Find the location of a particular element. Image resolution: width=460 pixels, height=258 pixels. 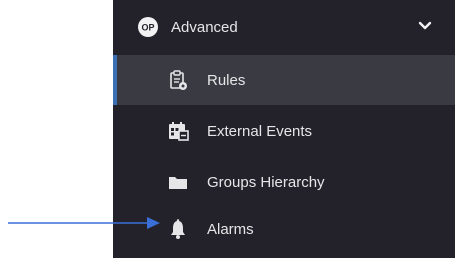

sidebar-section-advanced: OP Advanced is located at coordinates (284, 27).